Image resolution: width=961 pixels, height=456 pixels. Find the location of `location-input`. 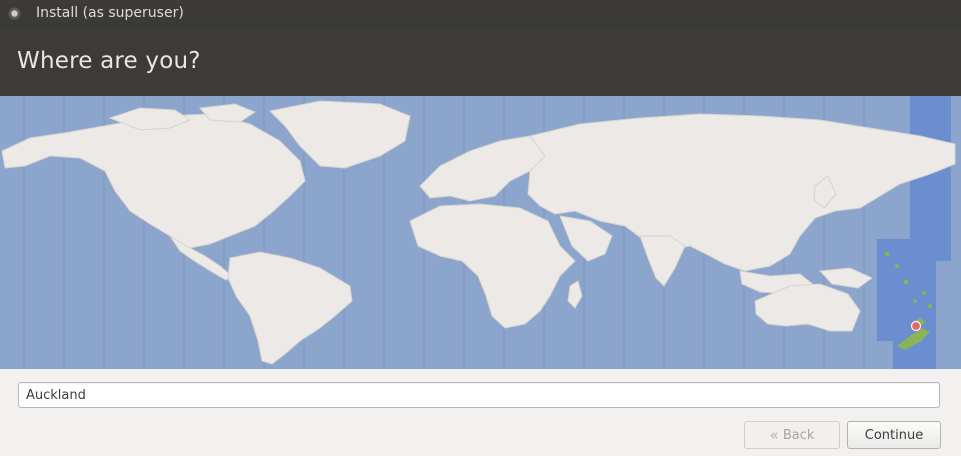

location-input is located at coordinates (479, 395).